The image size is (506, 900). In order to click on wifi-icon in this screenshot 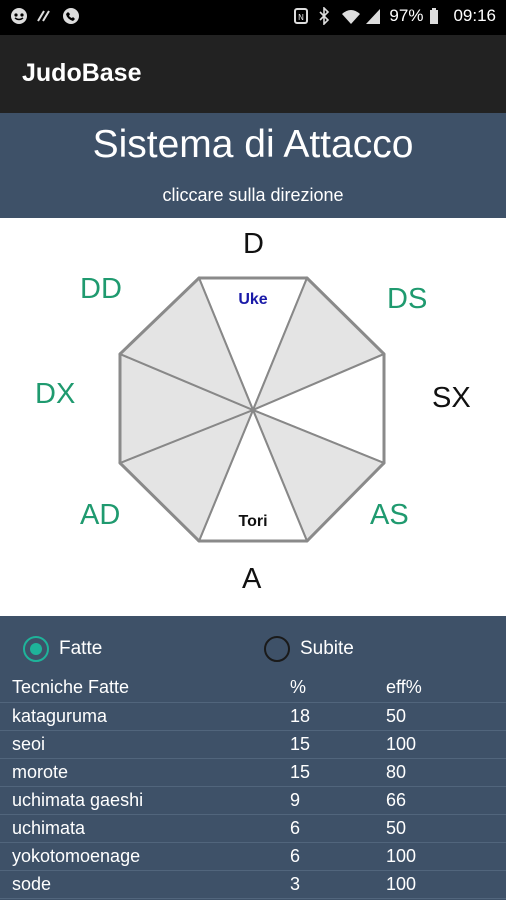, I will do `click(351, 16)`.